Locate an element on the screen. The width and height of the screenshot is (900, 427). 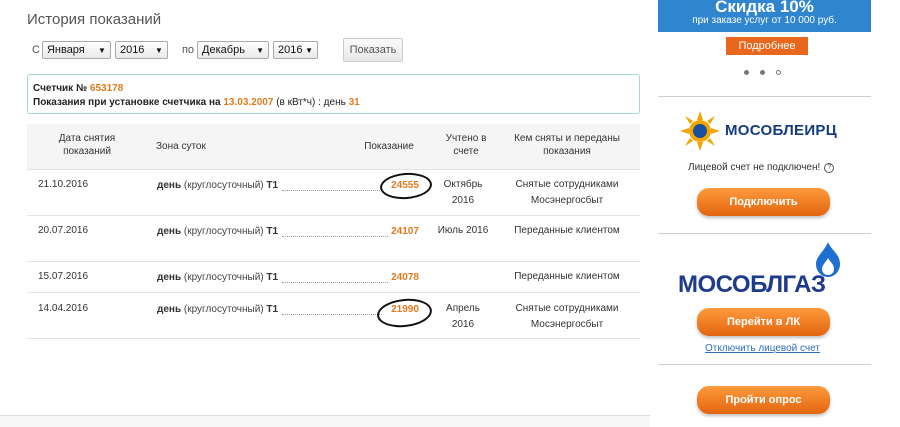
from-label: с is located at coordinates (36, 50).